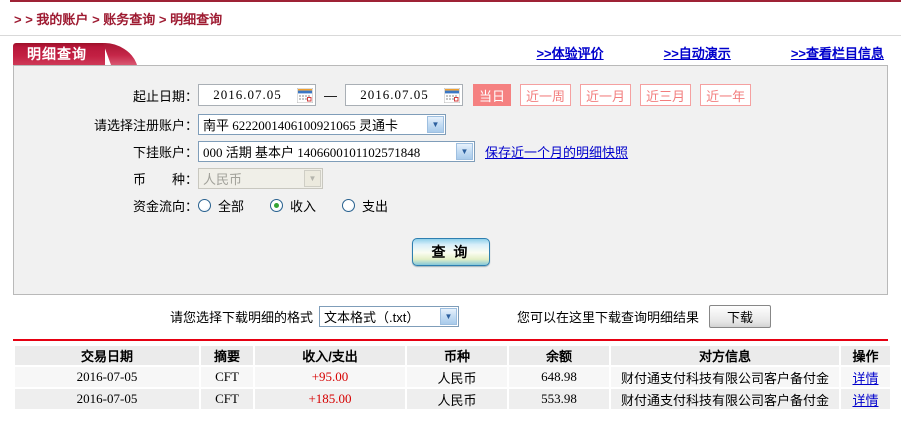  What do you see at coordinates (223, 179) in the screenshot?
I see `currency-value: 人民币` at bounding box center [223, 179].